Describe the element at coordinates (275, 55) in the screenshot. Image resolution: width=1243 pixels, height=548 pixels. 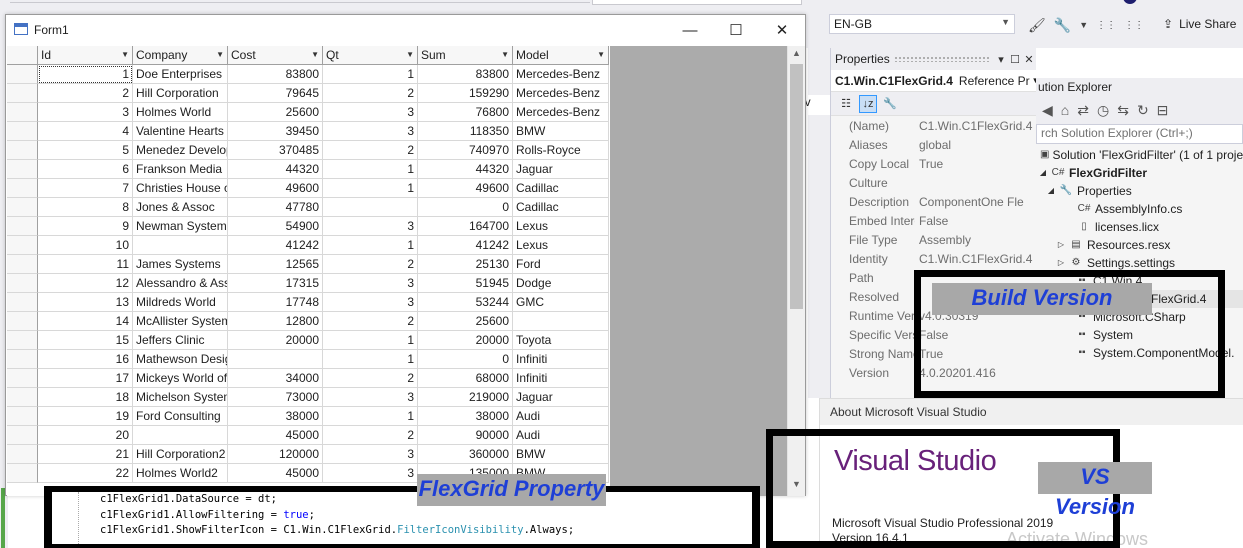
I see `column-header: Cost ▼` at that location.